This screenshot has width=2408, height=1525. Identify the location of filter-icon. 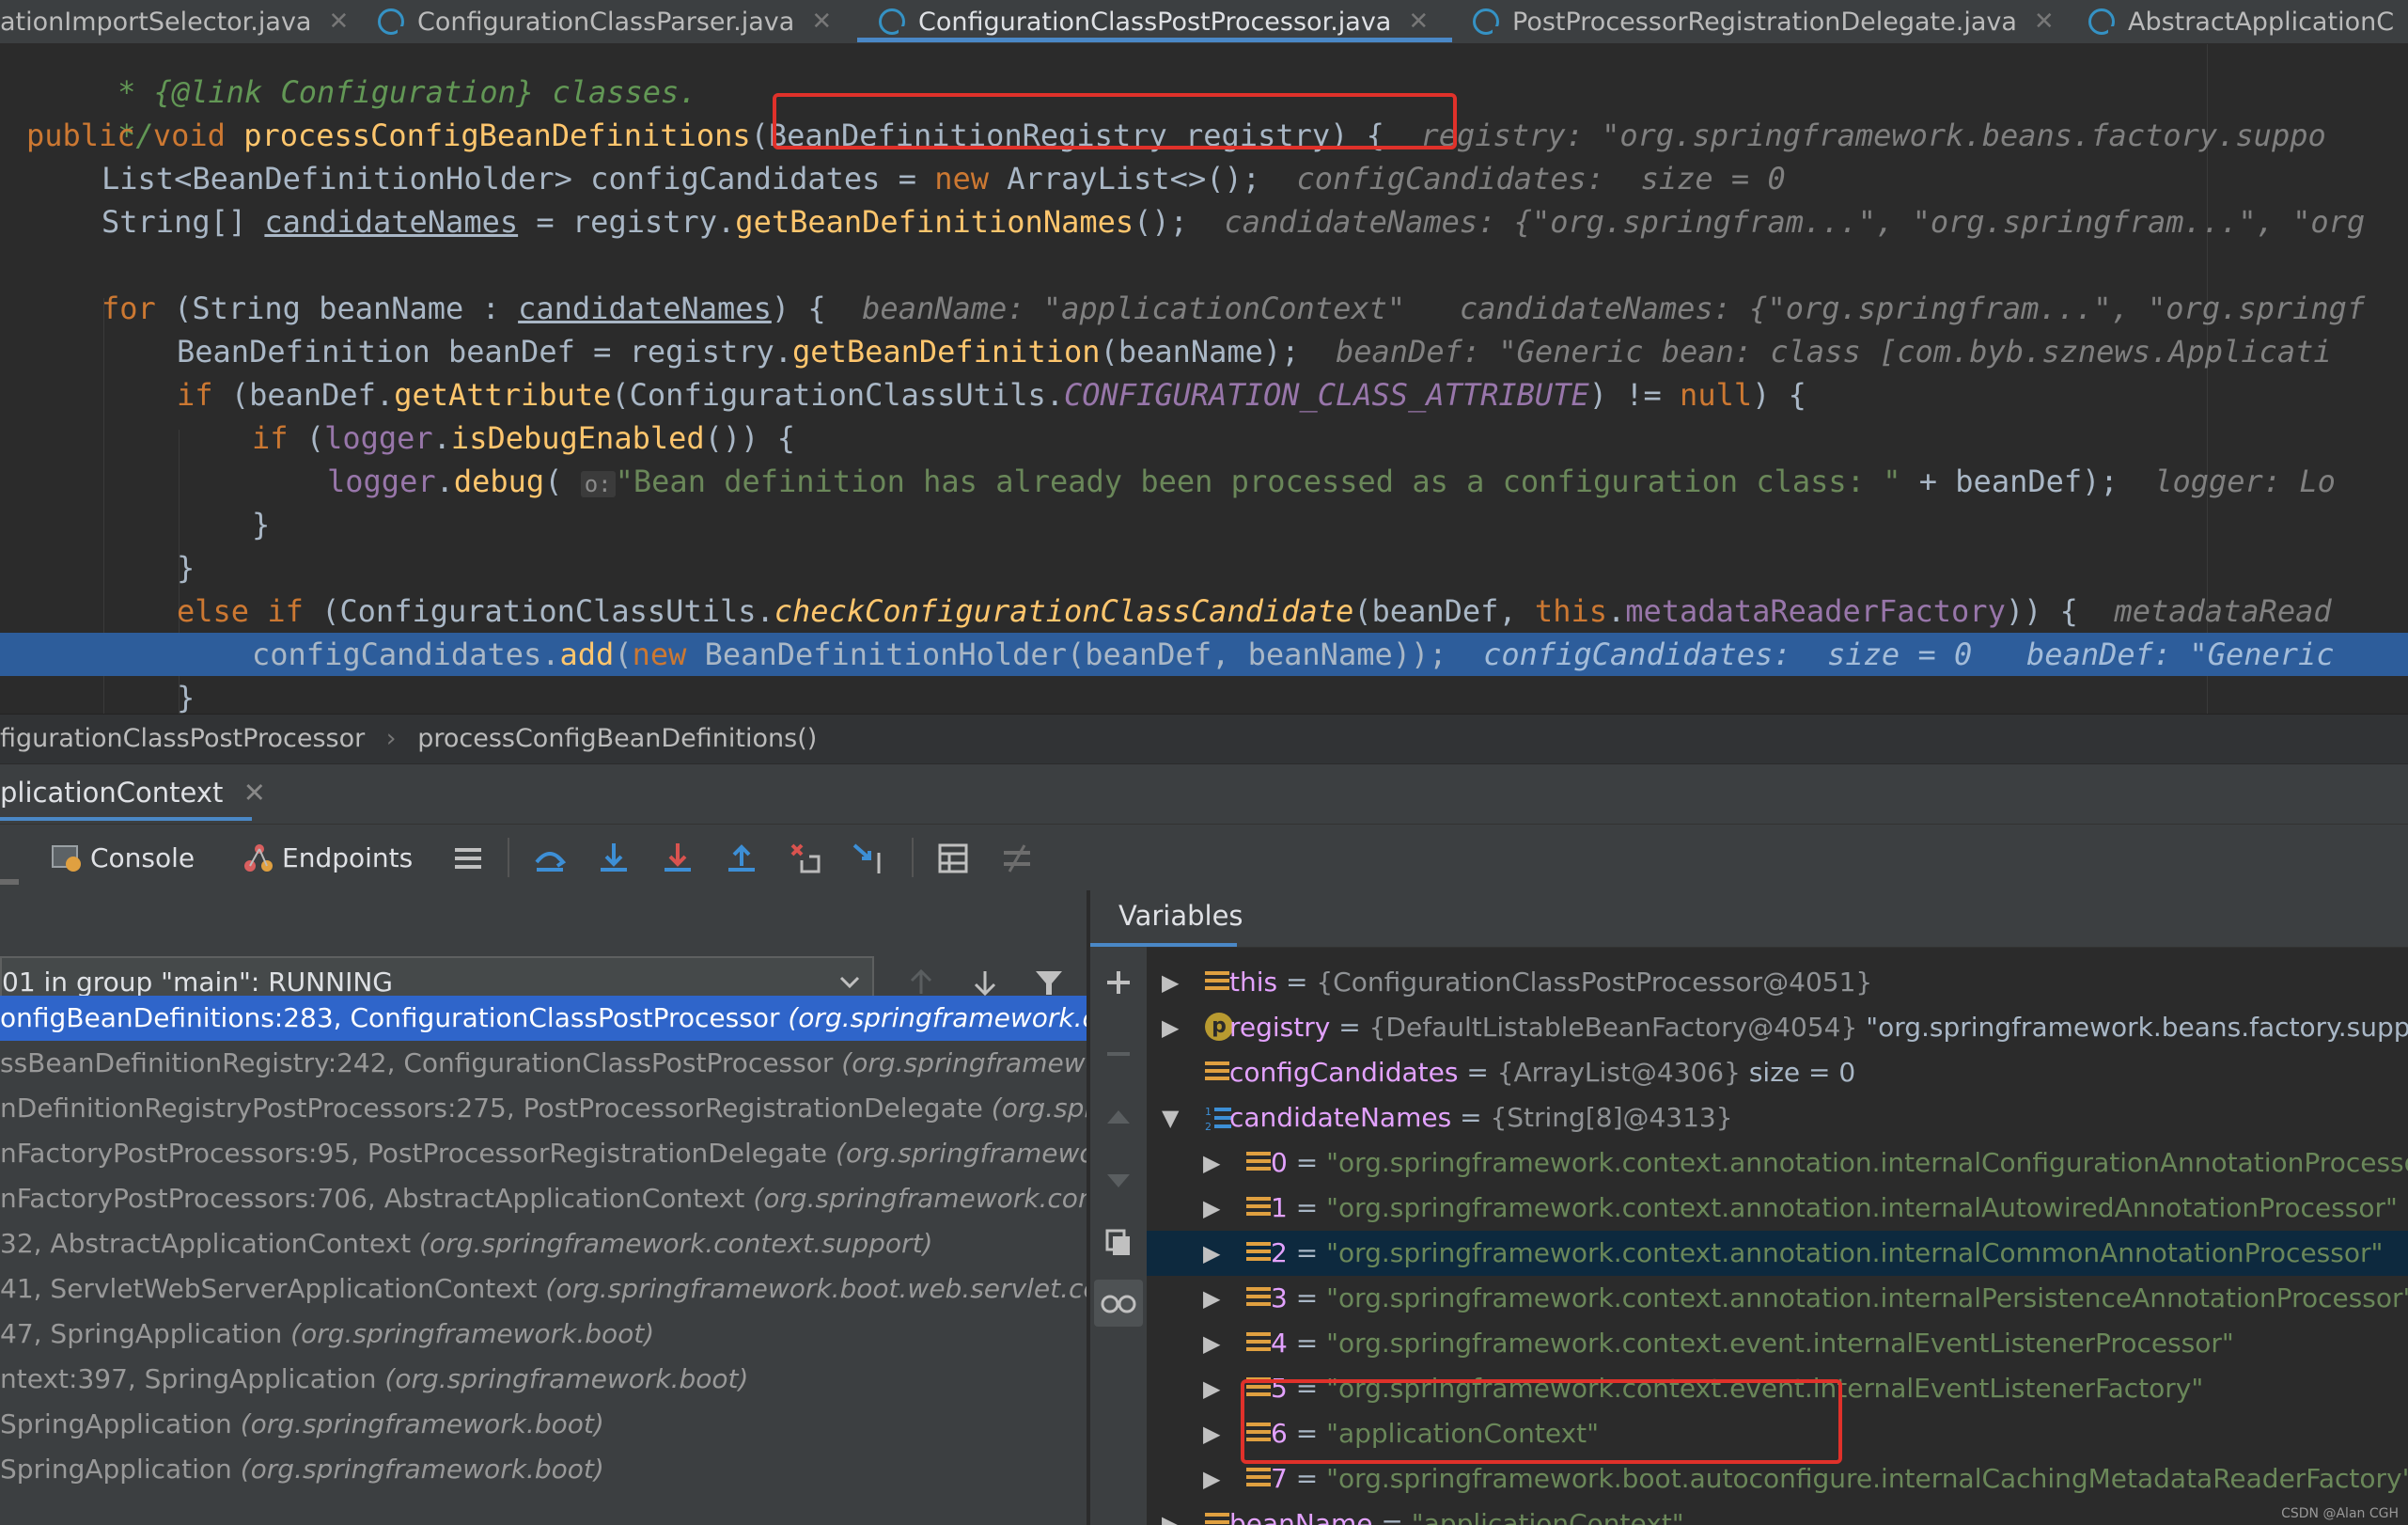
(1049, 982).